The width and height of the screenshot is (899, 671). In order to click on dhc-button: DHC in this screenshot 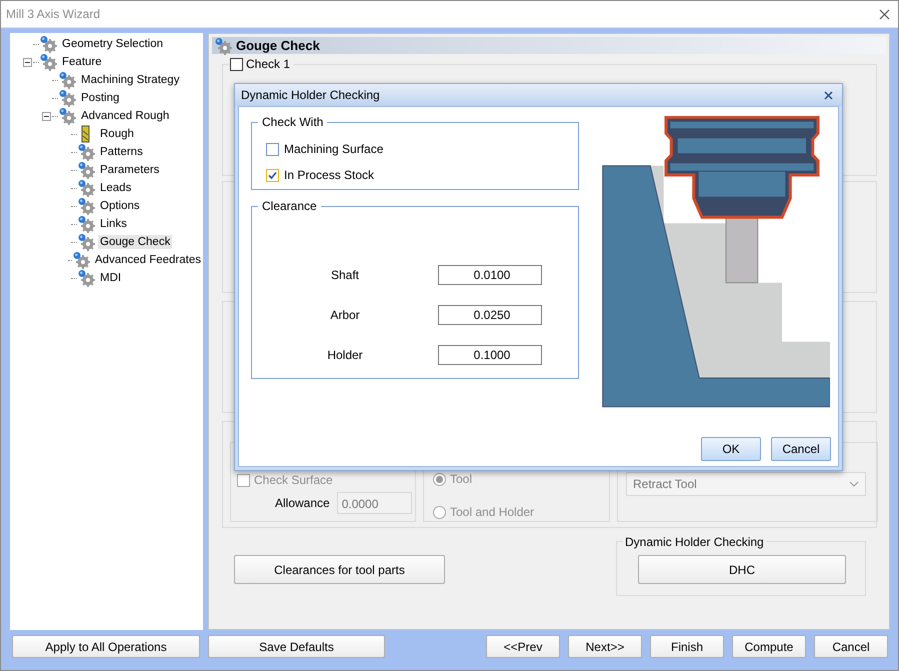, I will do `click(742, 569)`.